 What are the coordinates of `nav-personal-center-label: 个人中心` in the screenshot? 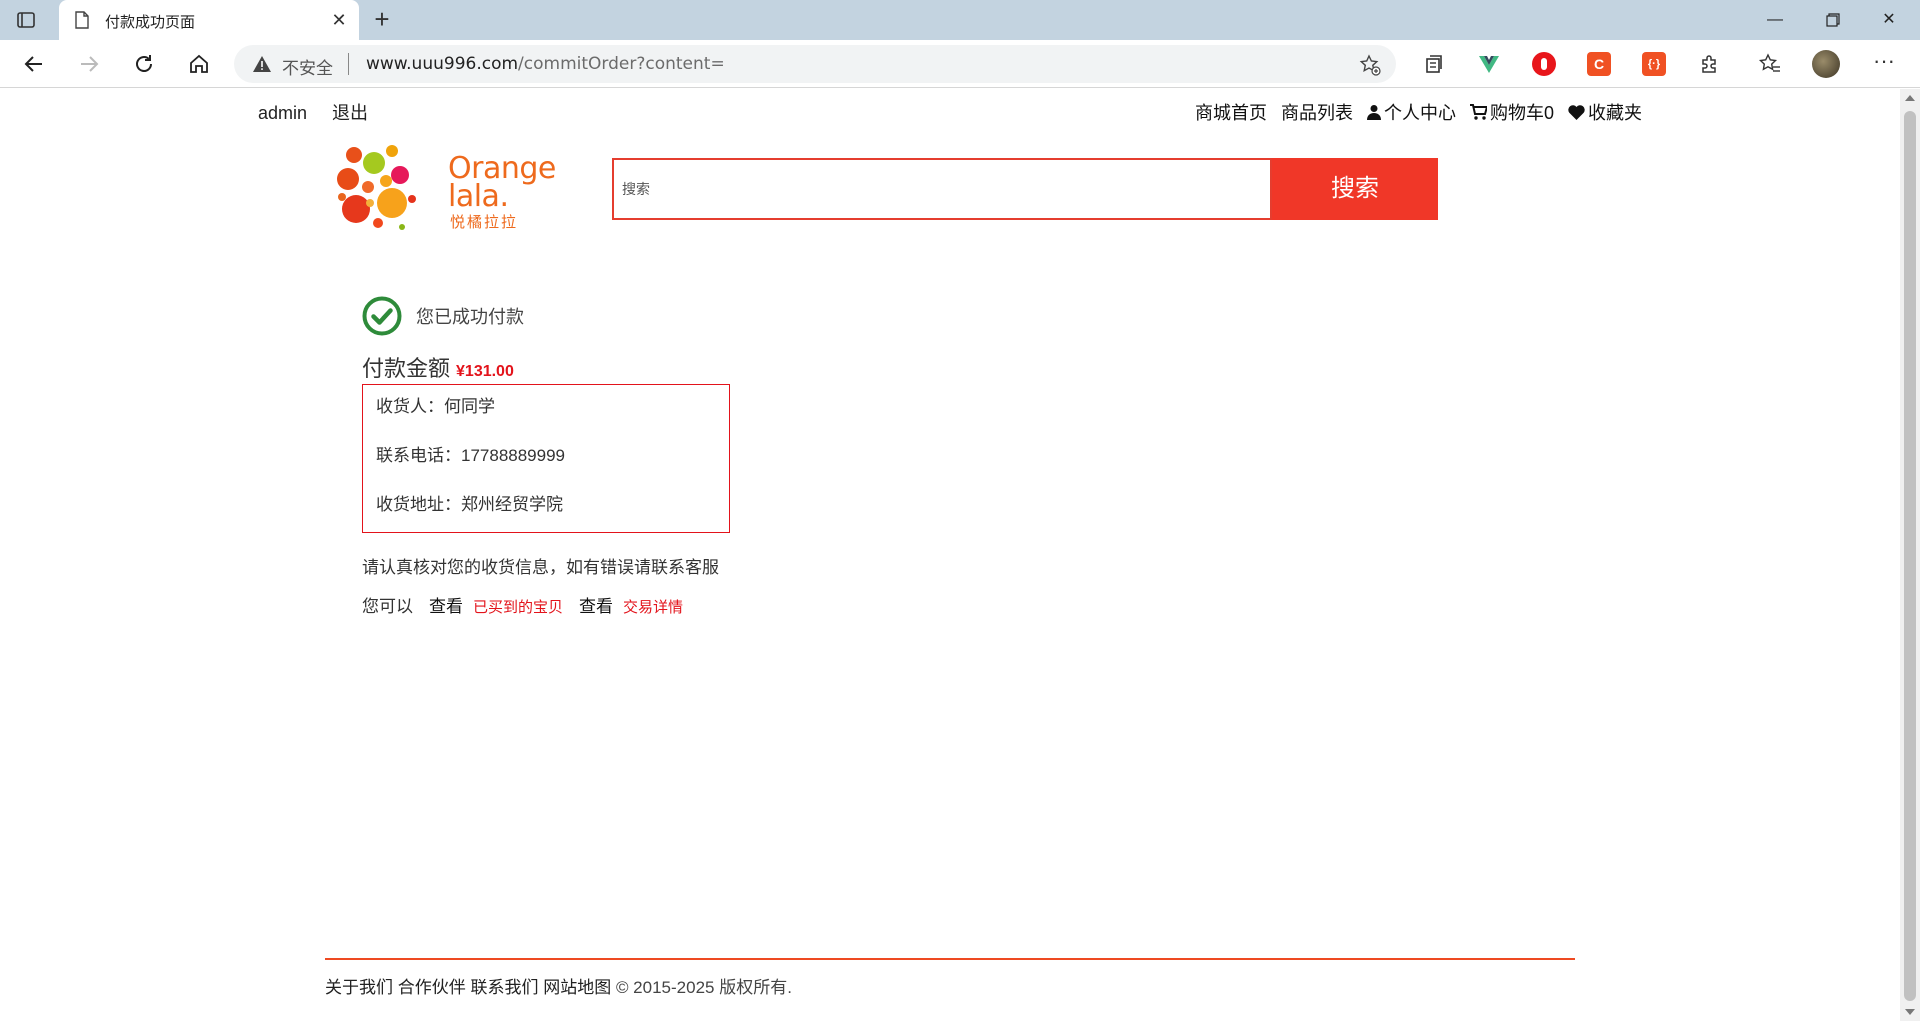 It's located at (1419, 113).